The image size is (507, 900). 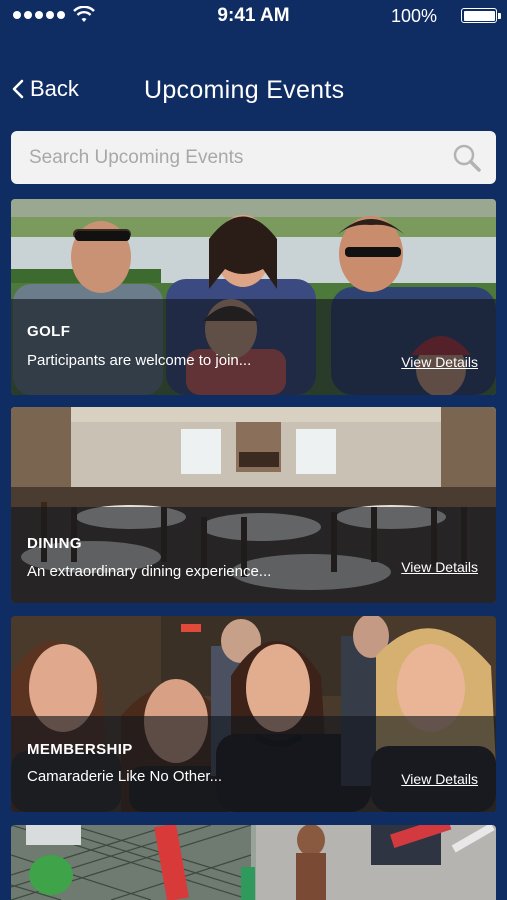 What do you see at coordinates (253, 17) in the screenshot?
I see `status-bar: 9:41 AM 100%` at bounding box center [253, 17].